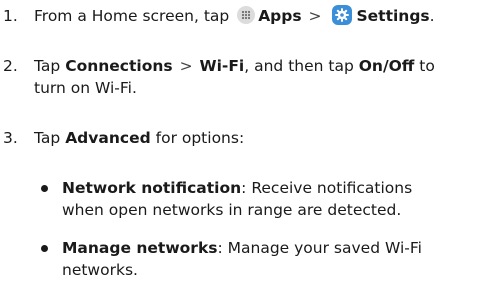  Describe the element at coordinates (246, 15) in the screenshot. I see `apps-grid-icon` at that location.